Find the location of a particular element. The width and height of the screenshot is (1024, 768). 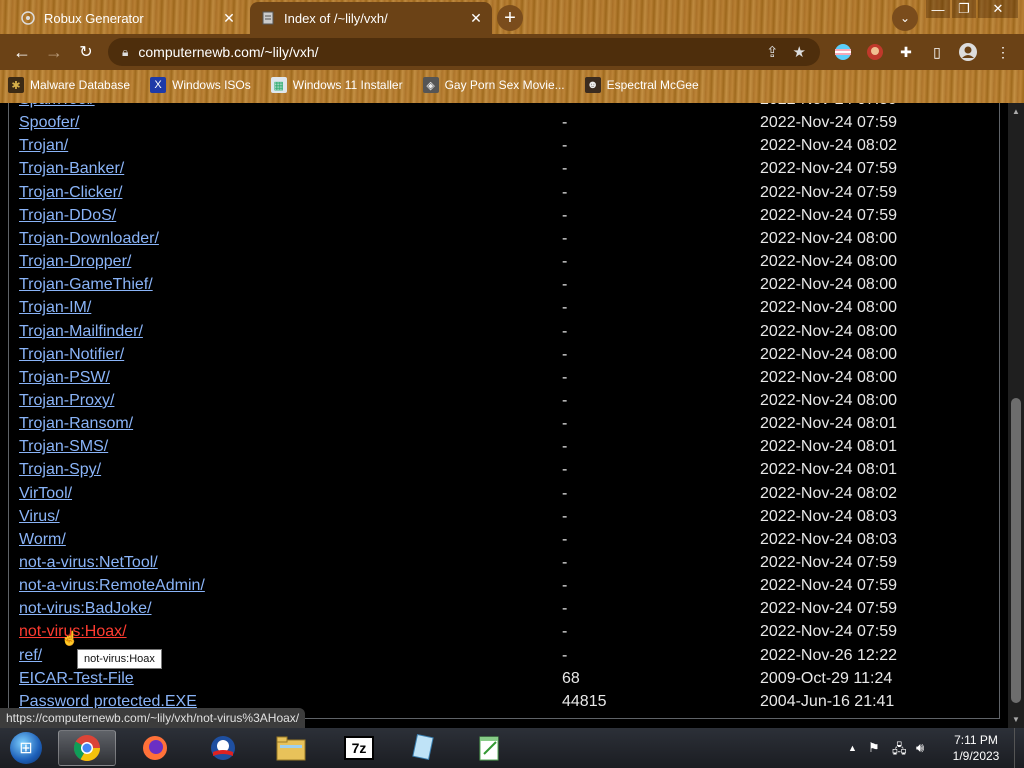

file-link: Worm/ is located at coordinates (42, 540).